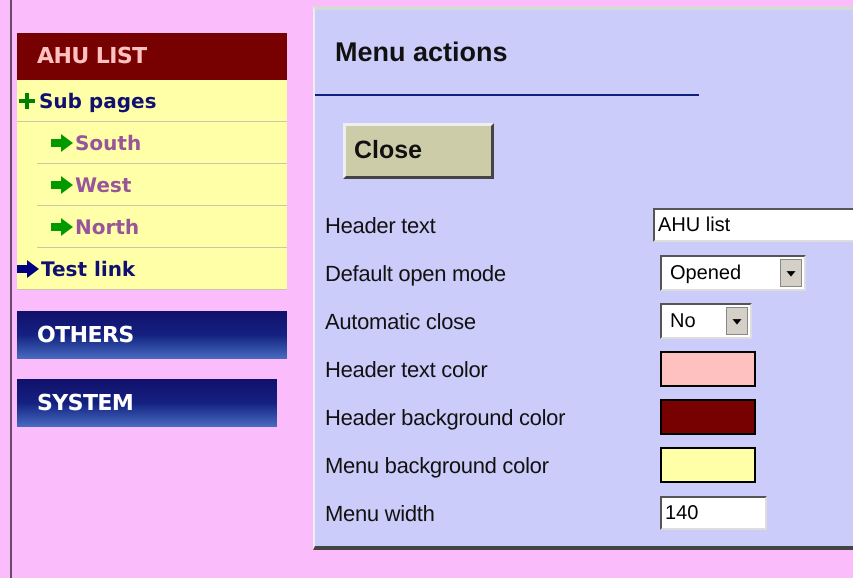 The width and height of the screenshot is (853, 578). I want to click on plus-icon, so click(27, 100).